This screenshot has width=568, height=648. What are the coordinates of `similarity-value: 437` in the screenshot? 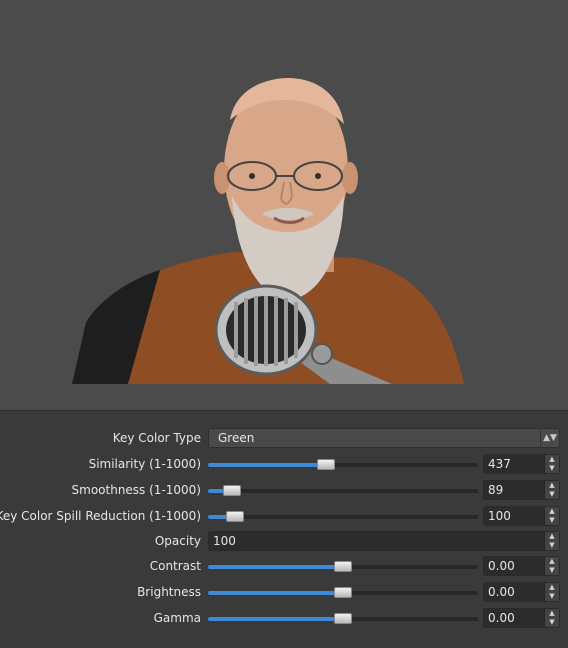 It's located at (499, 464).